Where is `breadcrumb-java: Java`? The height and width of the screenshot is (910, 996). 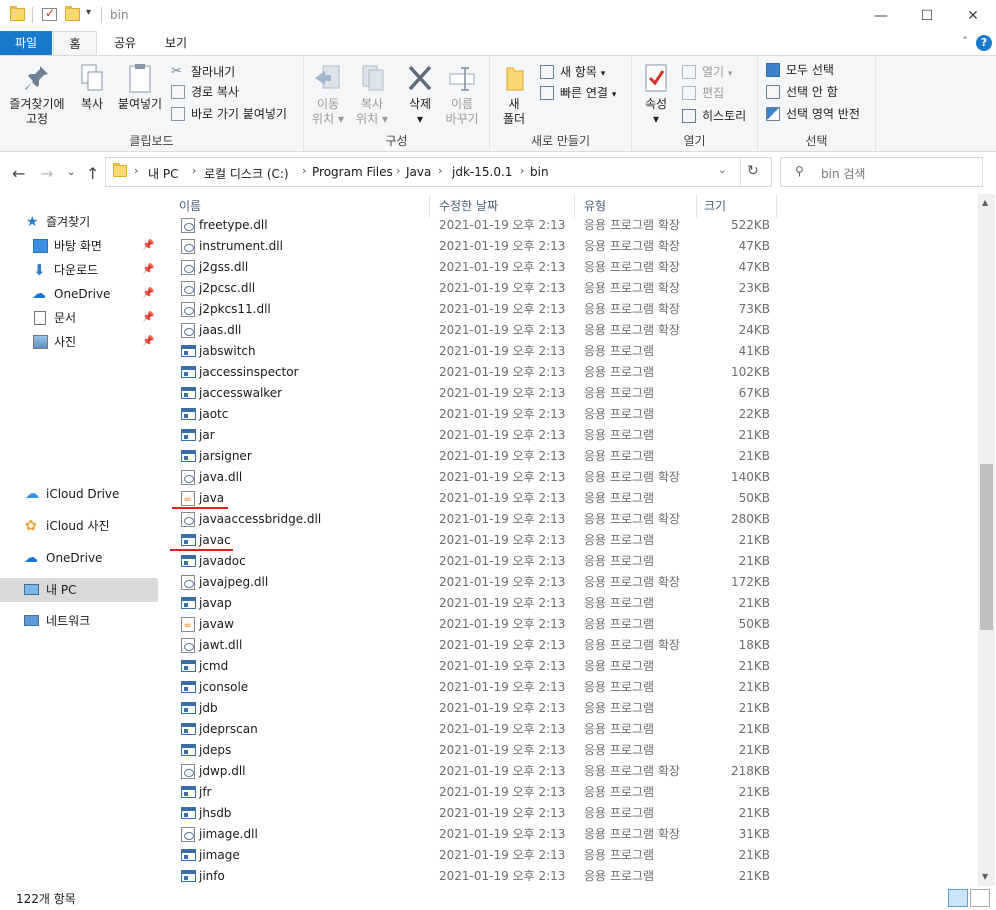 breadcrumb-java: Java is located at coordinates (418, 172).